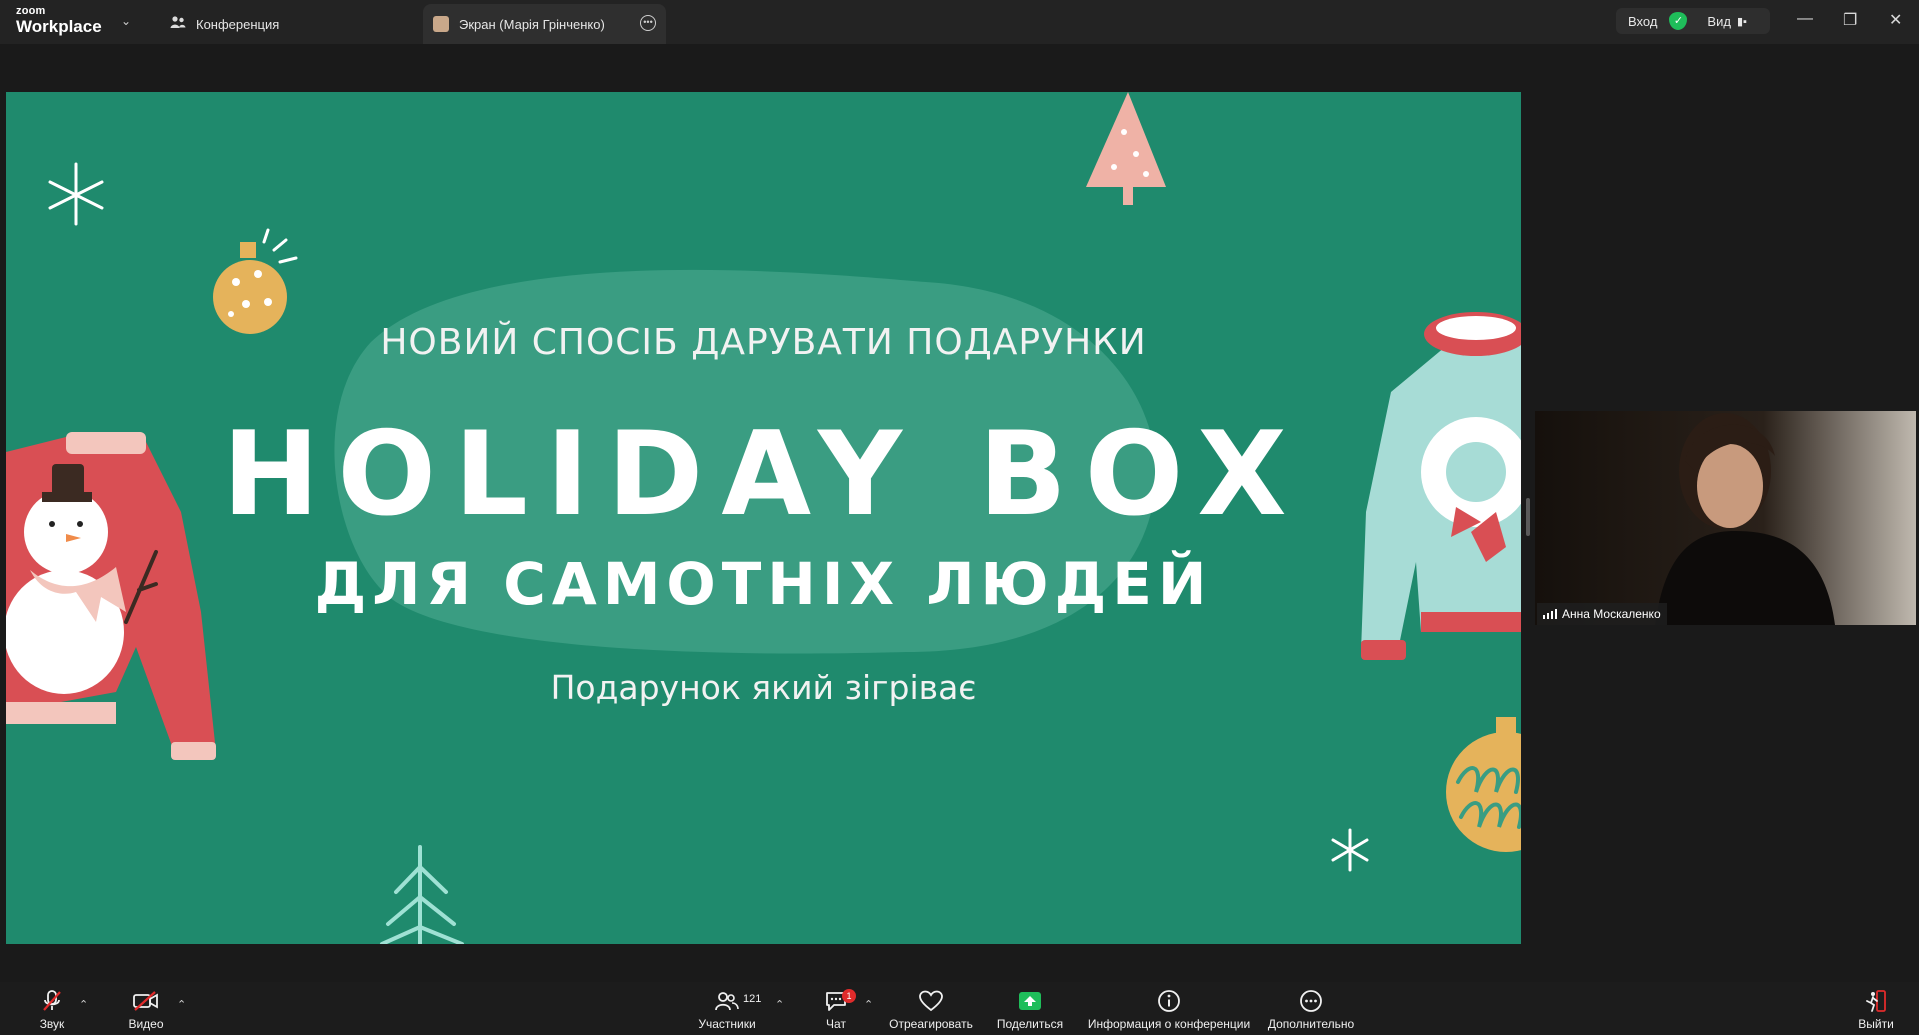 The image size is (1919, 1035). Describe the element at coordinates (1550, 614) in the screenshot. I see `signal-strength-icon` at that location.